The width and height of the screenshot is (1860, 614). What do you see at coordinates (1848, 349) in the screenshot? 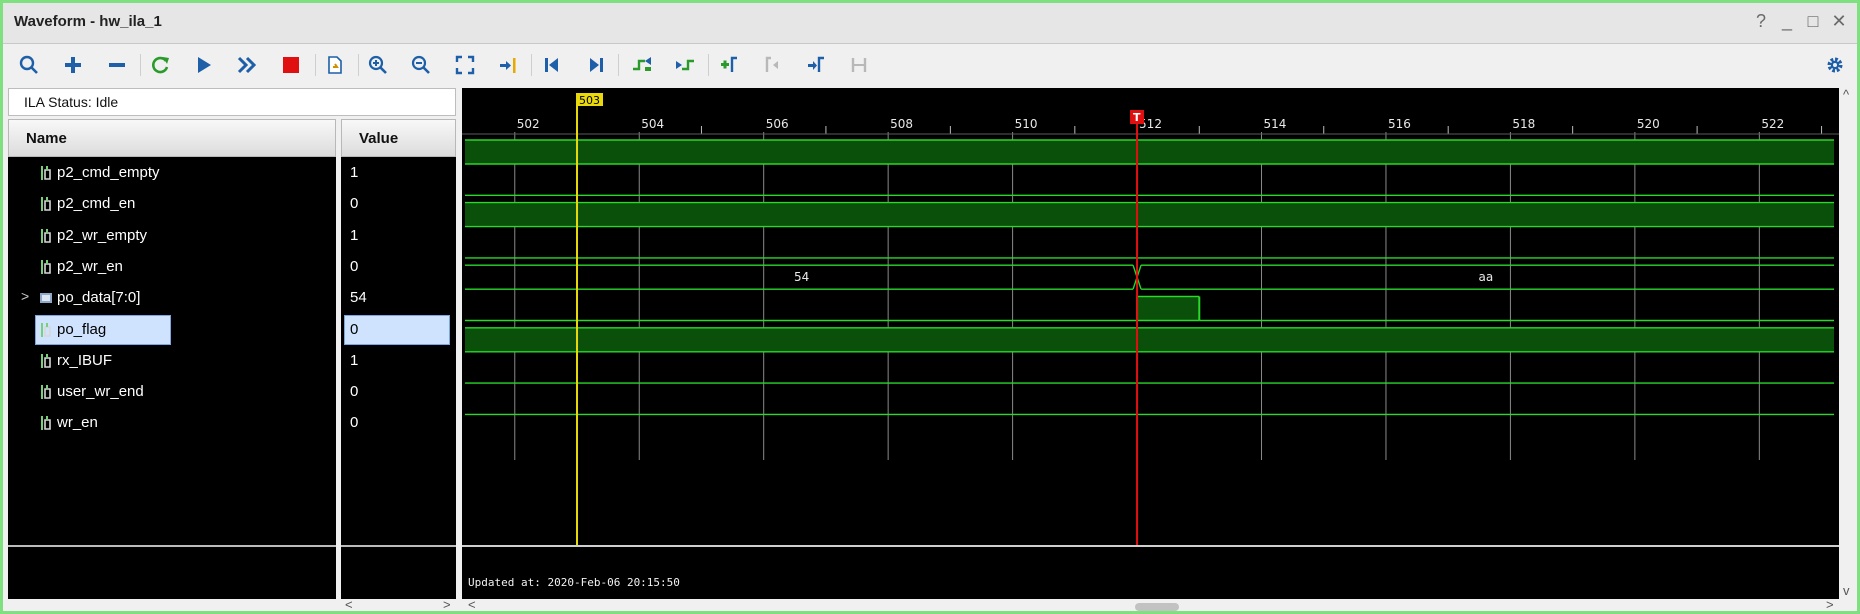
I see `waveform-vertical-scrollbar: ^ v` at bounding box center [1848, 349].